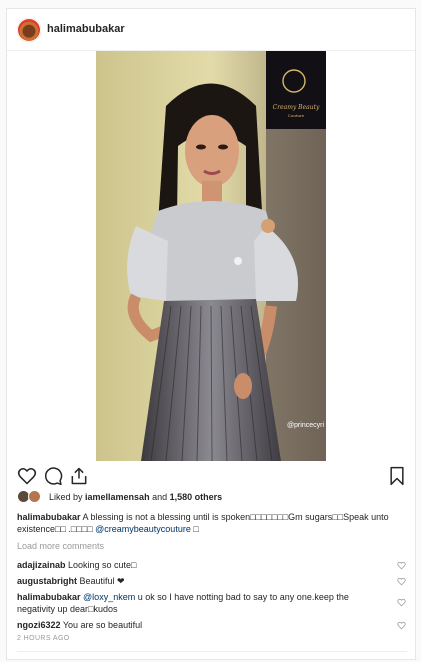 This screenshot has height=662, width=421. Describe the element at coordinates (29, 30) in the screenshot. I see `avatar` at that location.